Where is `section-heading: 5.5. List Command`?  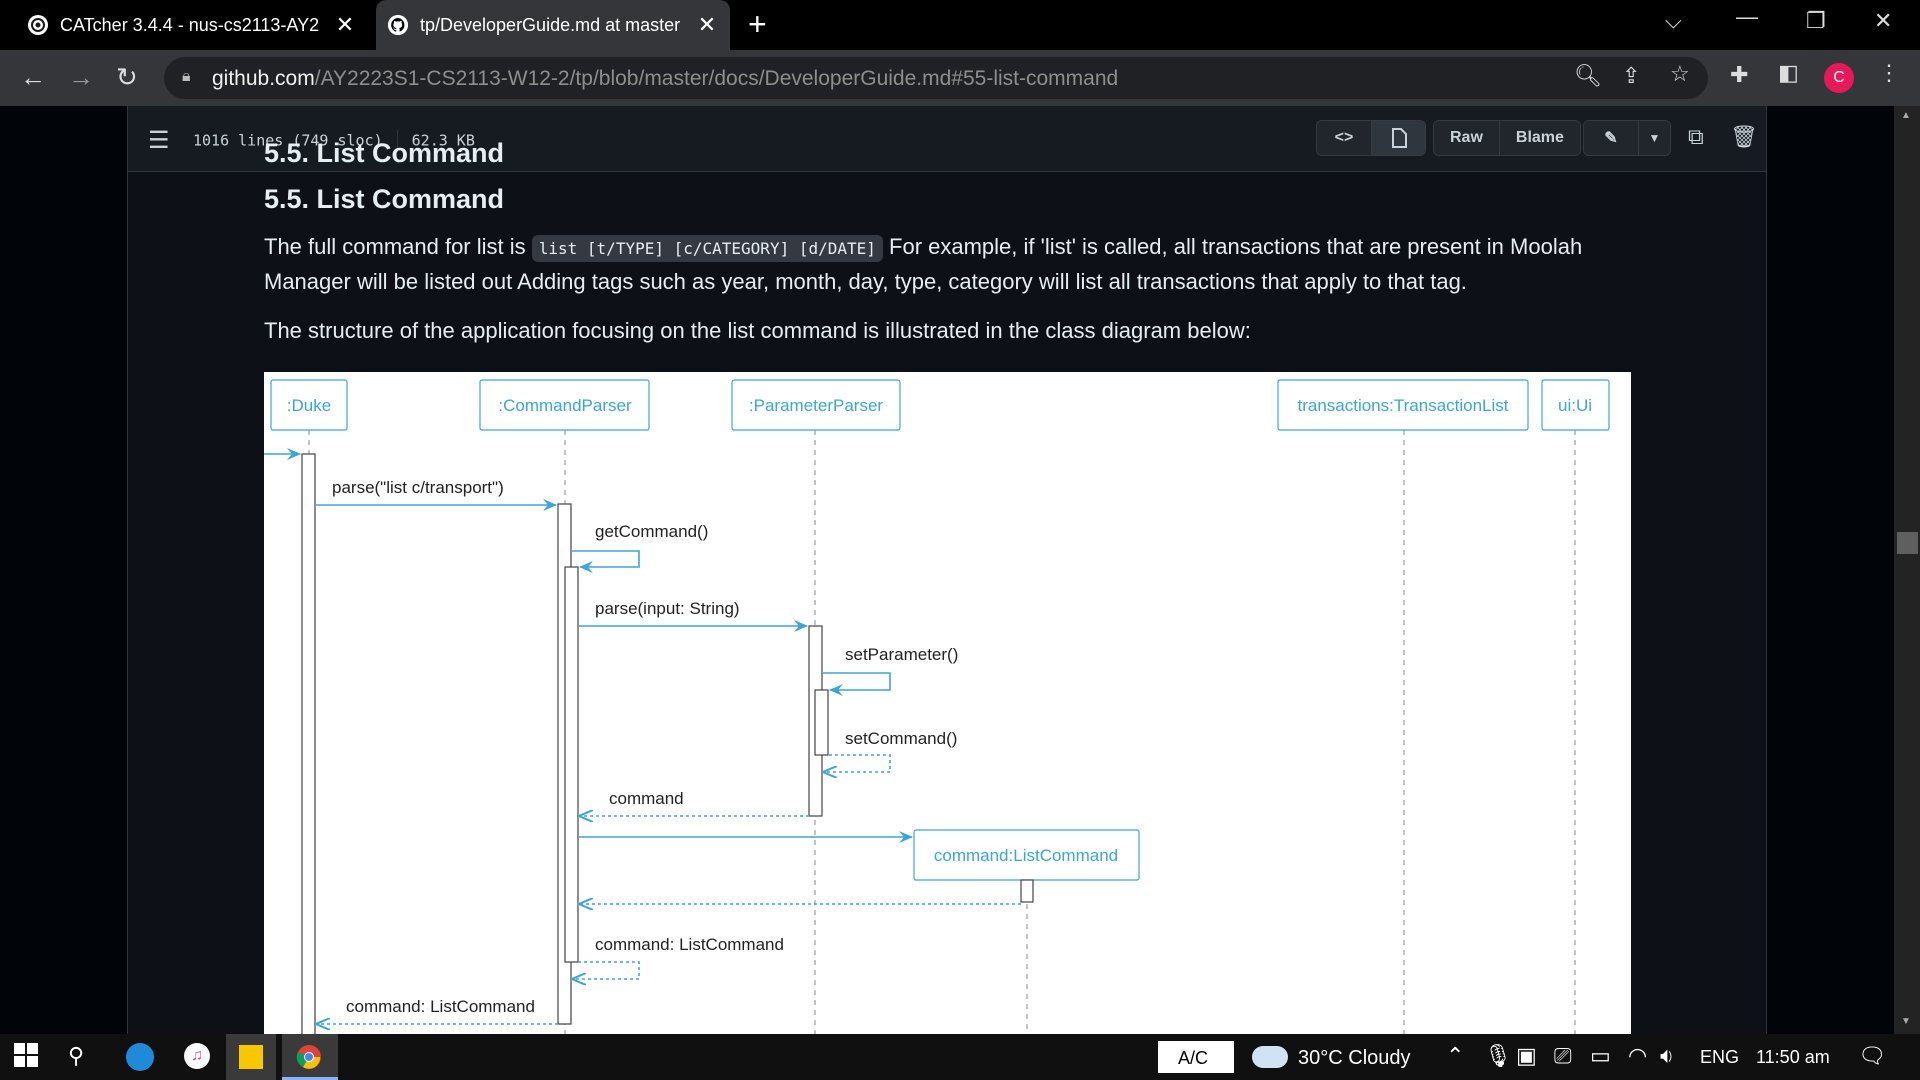 section-heading: 5.5. List Command is located at coordinates (384, 199).